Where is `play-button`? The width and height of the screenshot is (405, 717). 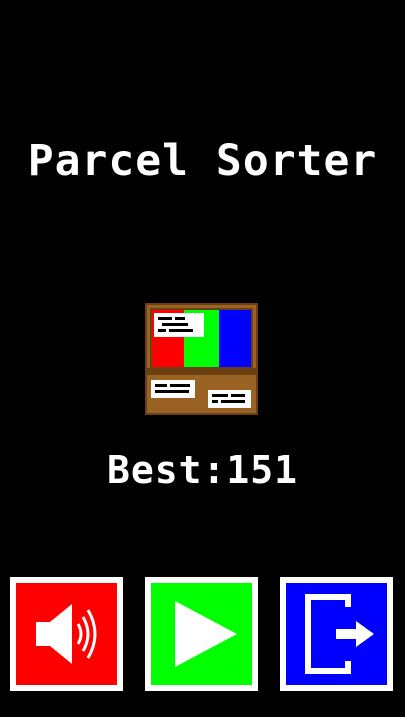 play-button is located at coordinates (201, 634).